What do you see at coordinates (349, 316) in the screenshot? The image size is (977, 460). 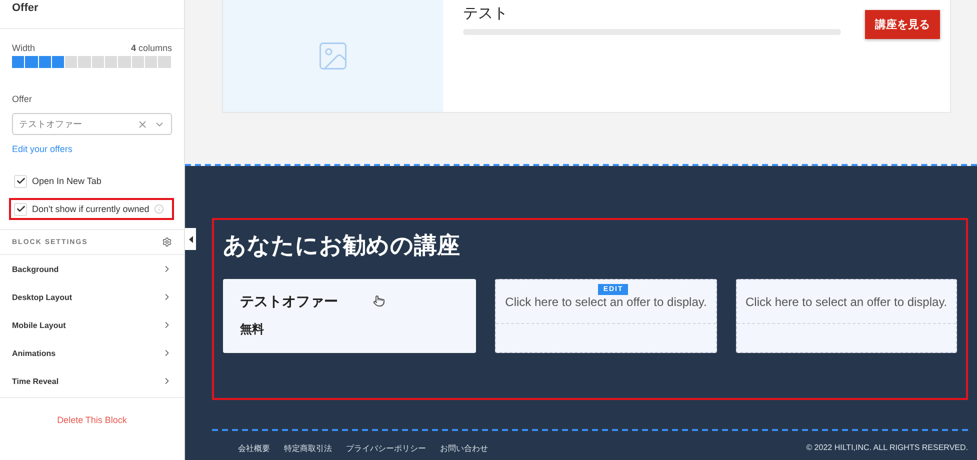 I see `offer-card: テストオファー 無料` at bounding box center [349, 316].